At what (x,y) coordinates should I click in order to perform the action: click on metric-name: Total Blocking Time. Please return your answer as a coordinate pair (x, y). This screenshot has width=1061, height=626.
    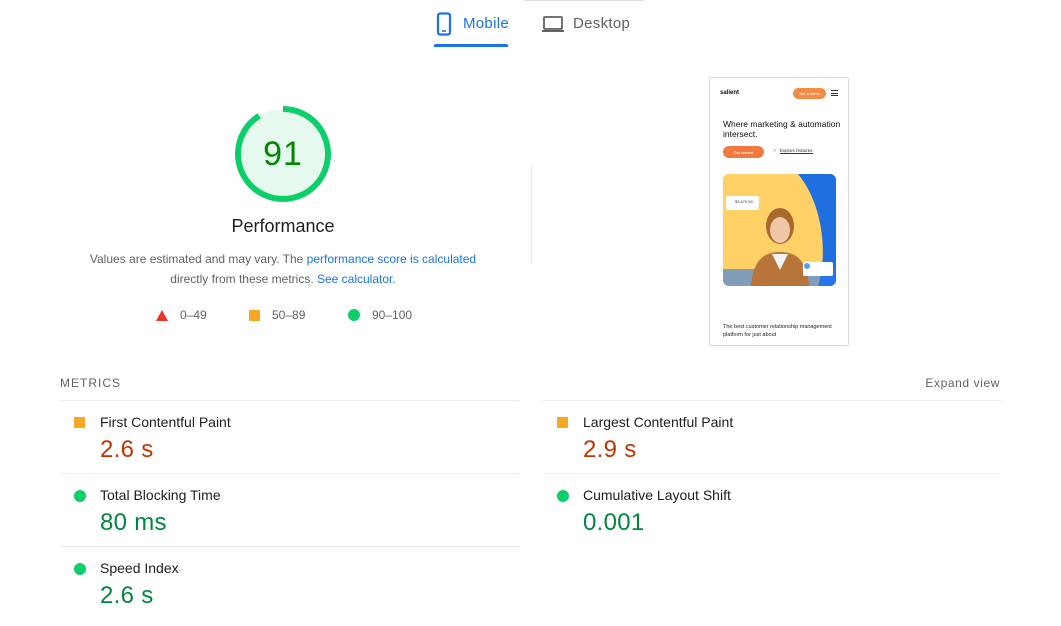
    Looking at the image, I should click on (160, 495).